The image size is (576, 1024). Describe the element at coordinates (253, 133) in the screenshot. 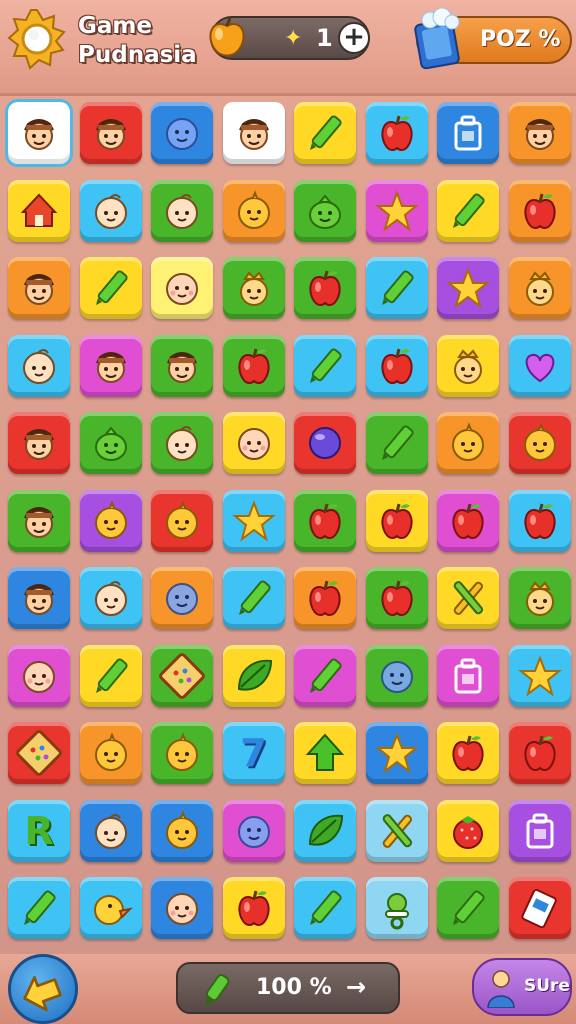

I see `tile-r1-c4` at that location.